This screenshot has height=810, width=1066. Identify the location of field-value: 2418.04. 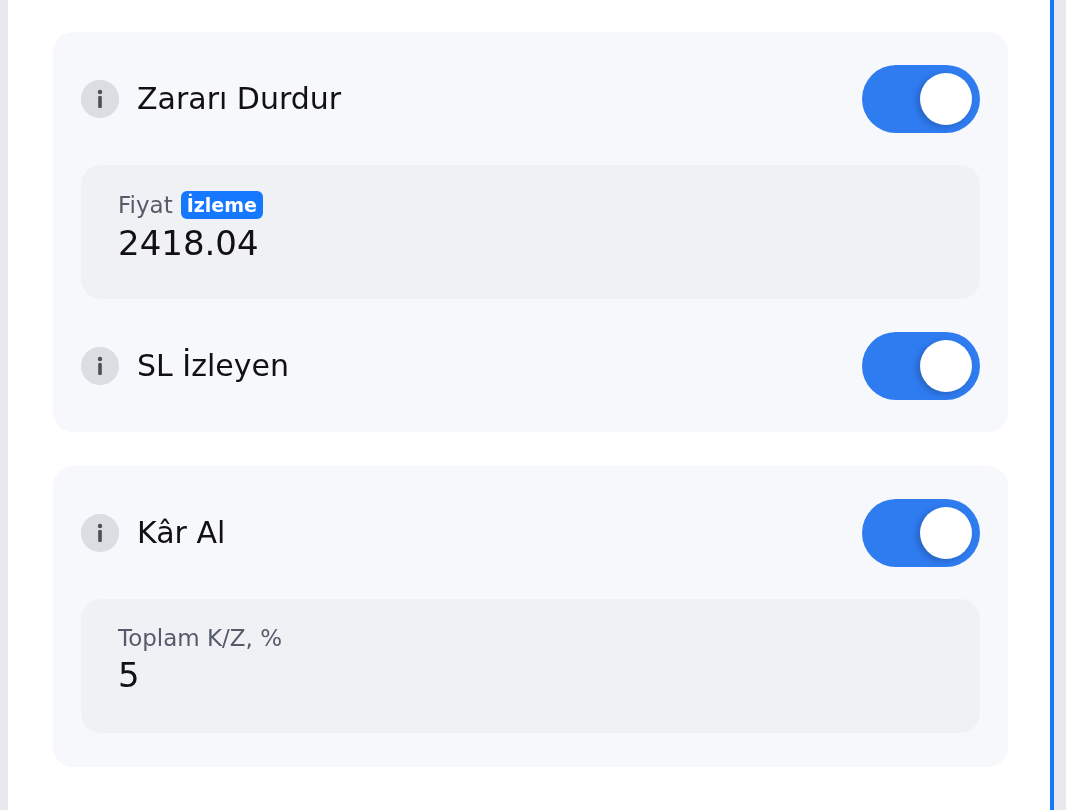
(189, 243).